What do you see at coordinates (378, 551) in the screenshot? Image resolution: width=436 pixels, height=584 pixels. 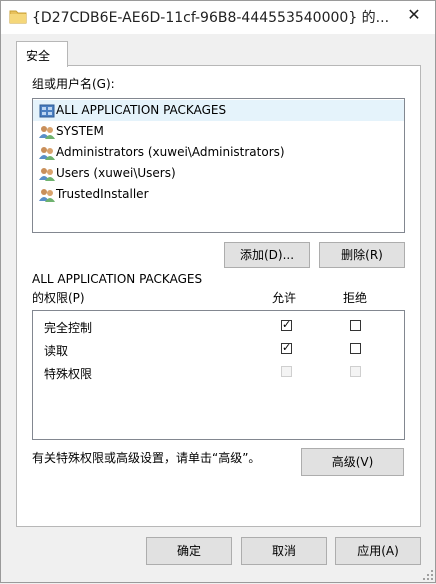 I see `apply-button: 应用(A)` at bounding box center [378, 551].